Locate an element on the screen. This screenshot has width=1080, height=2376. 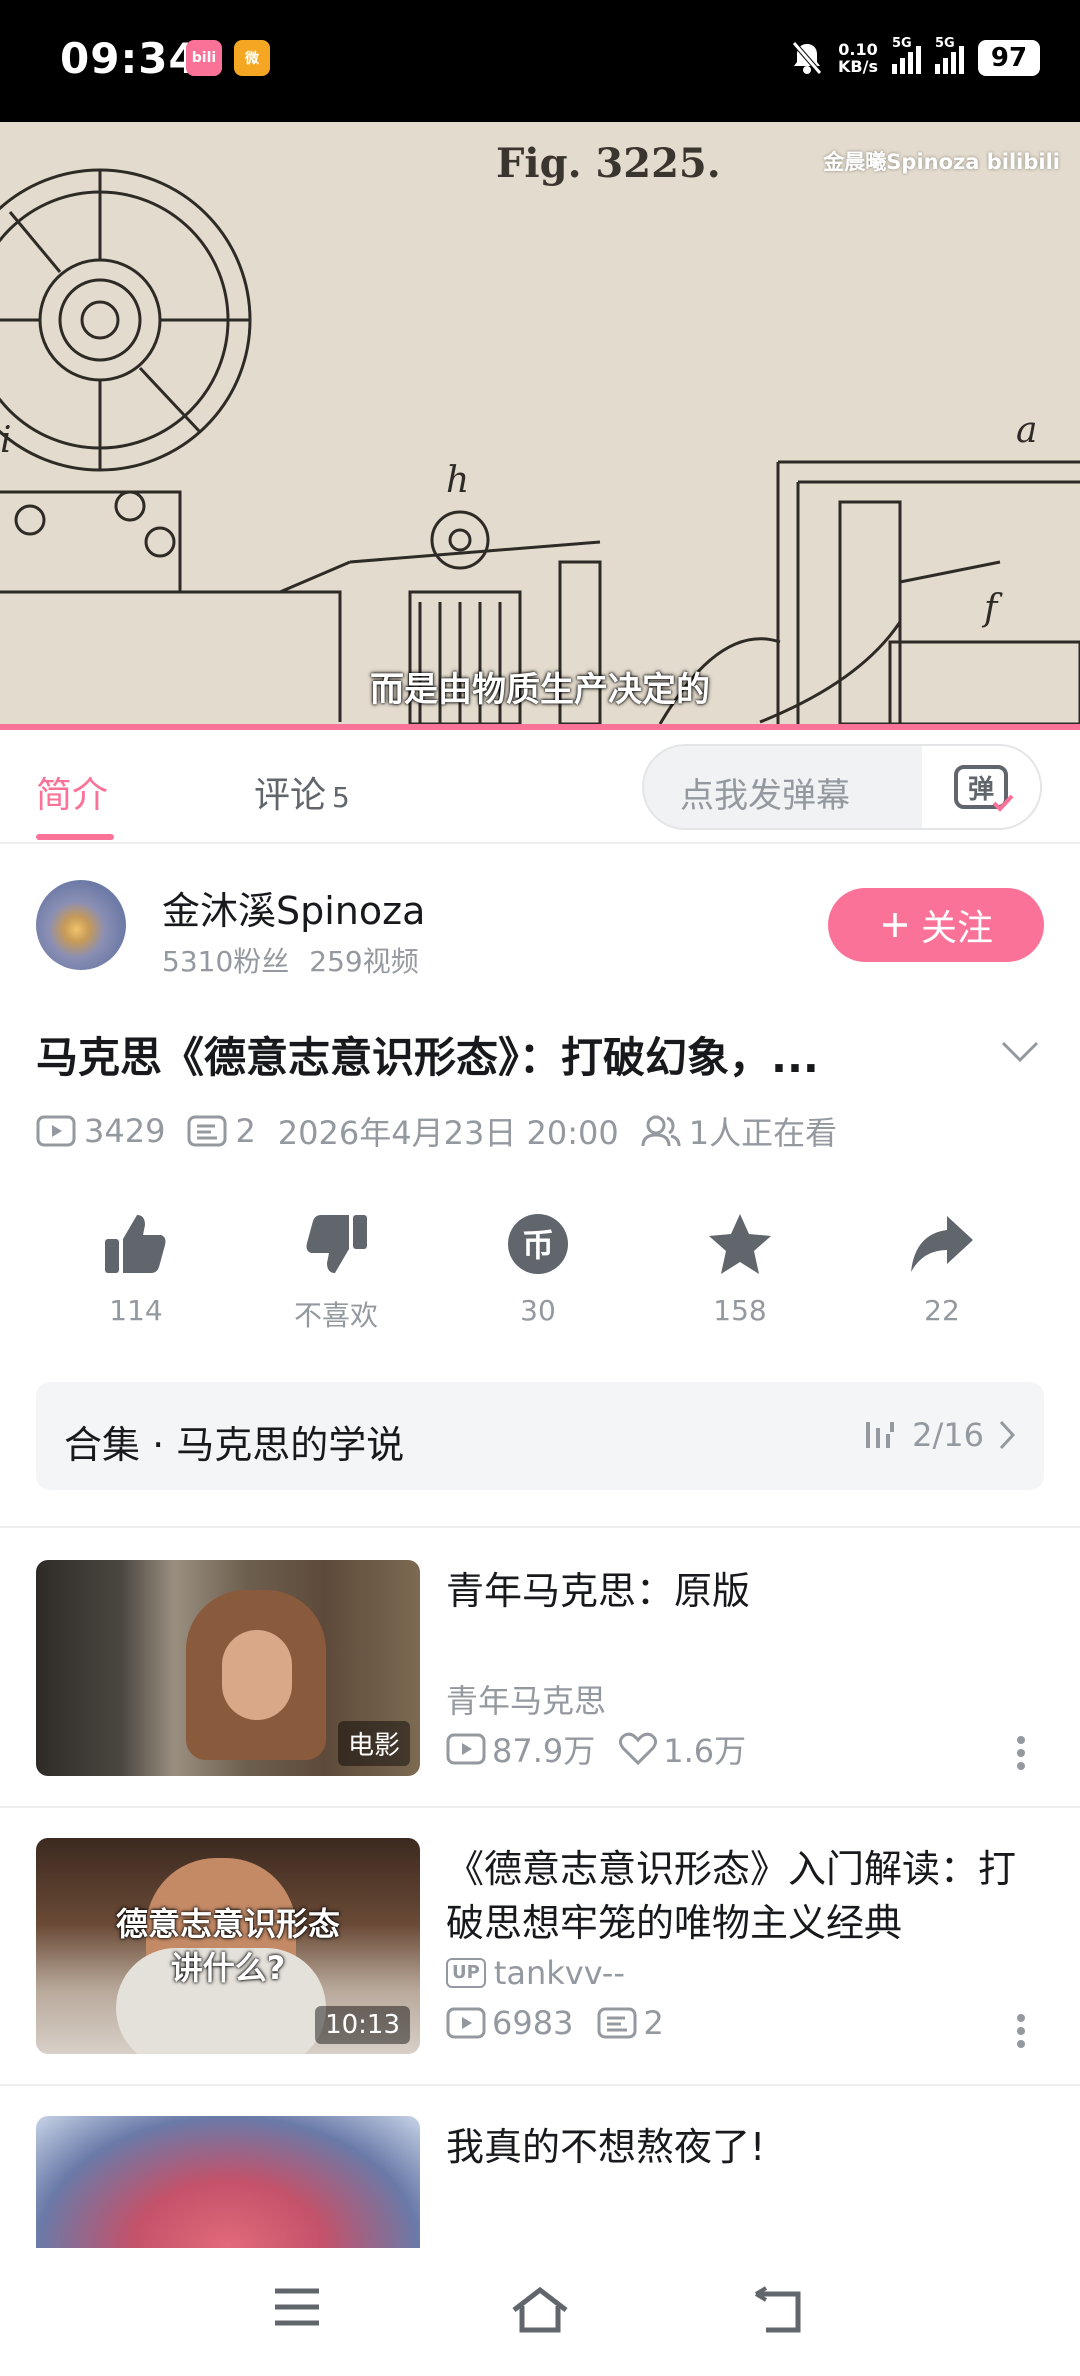
danmaku-placeholder: 点我发弹幕 is located at coordinates (765, 796).